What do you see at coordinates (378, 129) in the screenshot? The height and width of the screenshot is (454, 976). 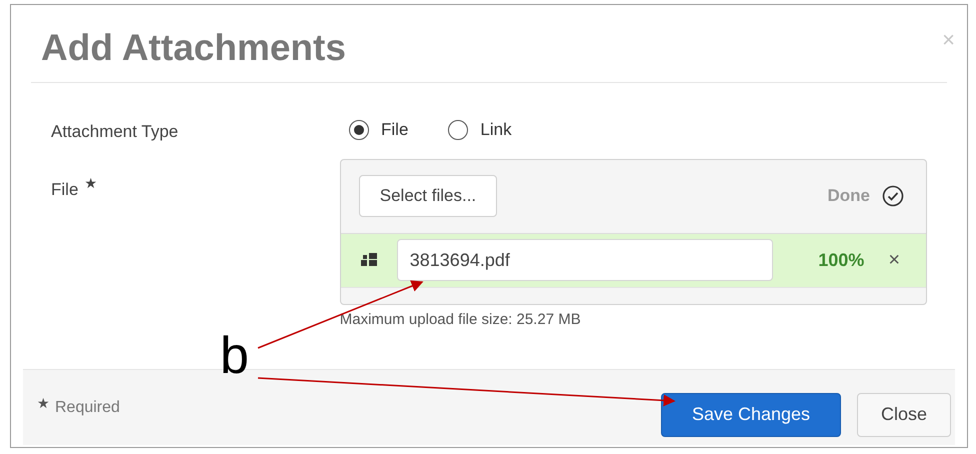 I see `radio-option: File` at bounding box center [378, 129].